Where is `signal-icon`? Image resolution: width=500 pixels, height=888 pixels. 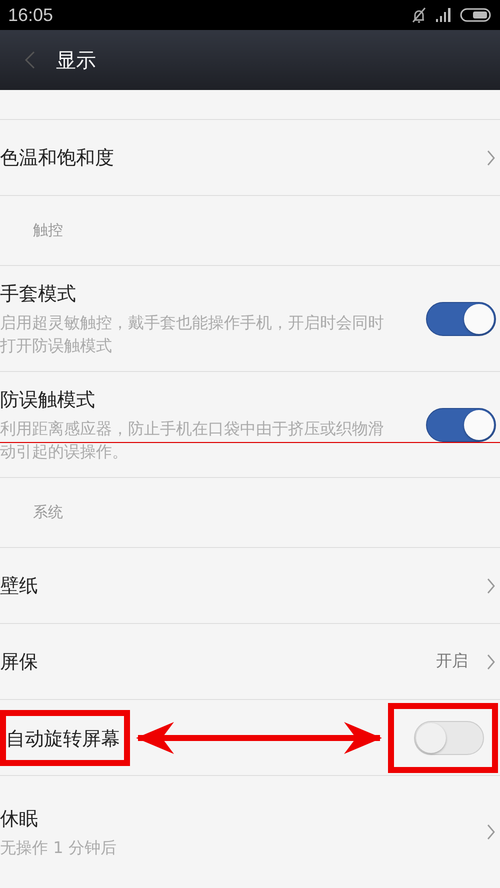
signal-icon is located at coordinates (444, 15).